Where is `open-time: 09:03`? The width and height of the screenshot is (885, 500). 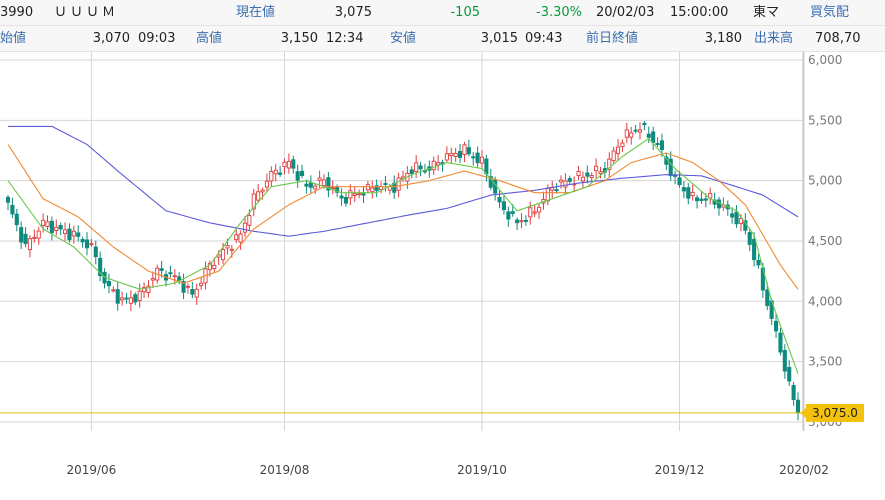
open-time: 09:03 is located at coordinates (157, 38).